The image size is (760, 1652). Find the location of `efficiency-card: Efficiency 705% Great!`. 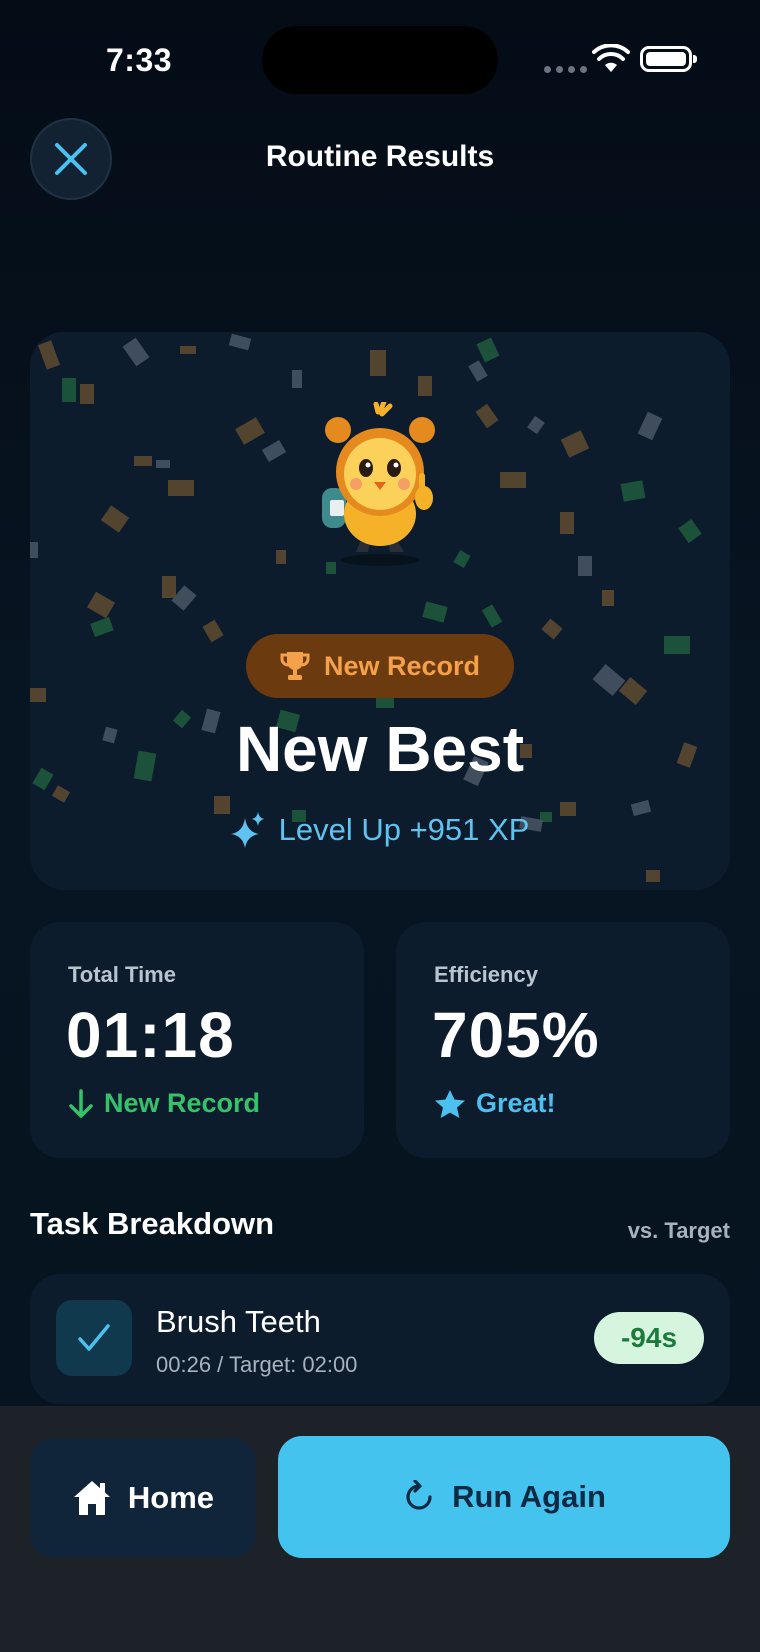

efficiency-card: Efficiency 705% Great! is located at coordinates (563, 1040).